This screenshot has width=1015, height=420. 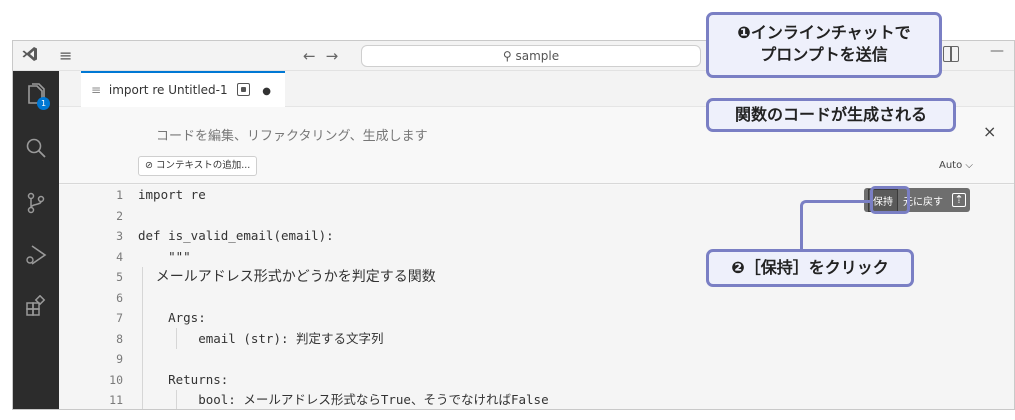 What do you see at coordinates (824, 54) in the screenshot?
I see `callout-step-1-line-2: プロンプトを送信` at bounding box center [824, 54].